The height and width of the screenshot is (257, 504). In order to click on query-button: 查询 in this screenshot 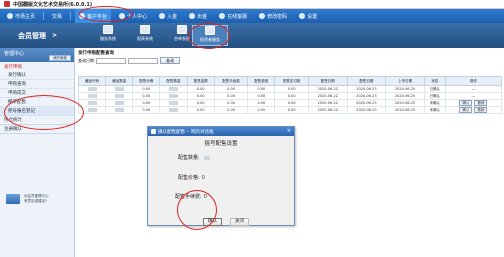, I will do `click(170, 60)`.